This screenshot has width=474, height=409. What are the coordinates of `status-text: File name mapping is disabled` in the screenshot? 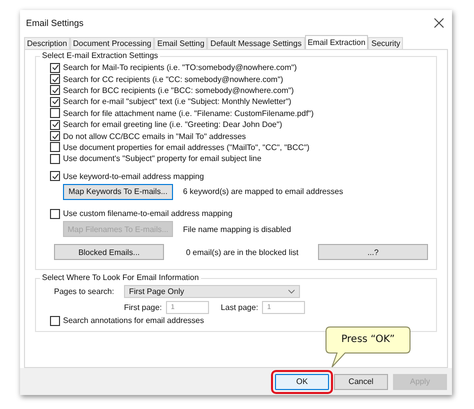 It's located at (237, 229).